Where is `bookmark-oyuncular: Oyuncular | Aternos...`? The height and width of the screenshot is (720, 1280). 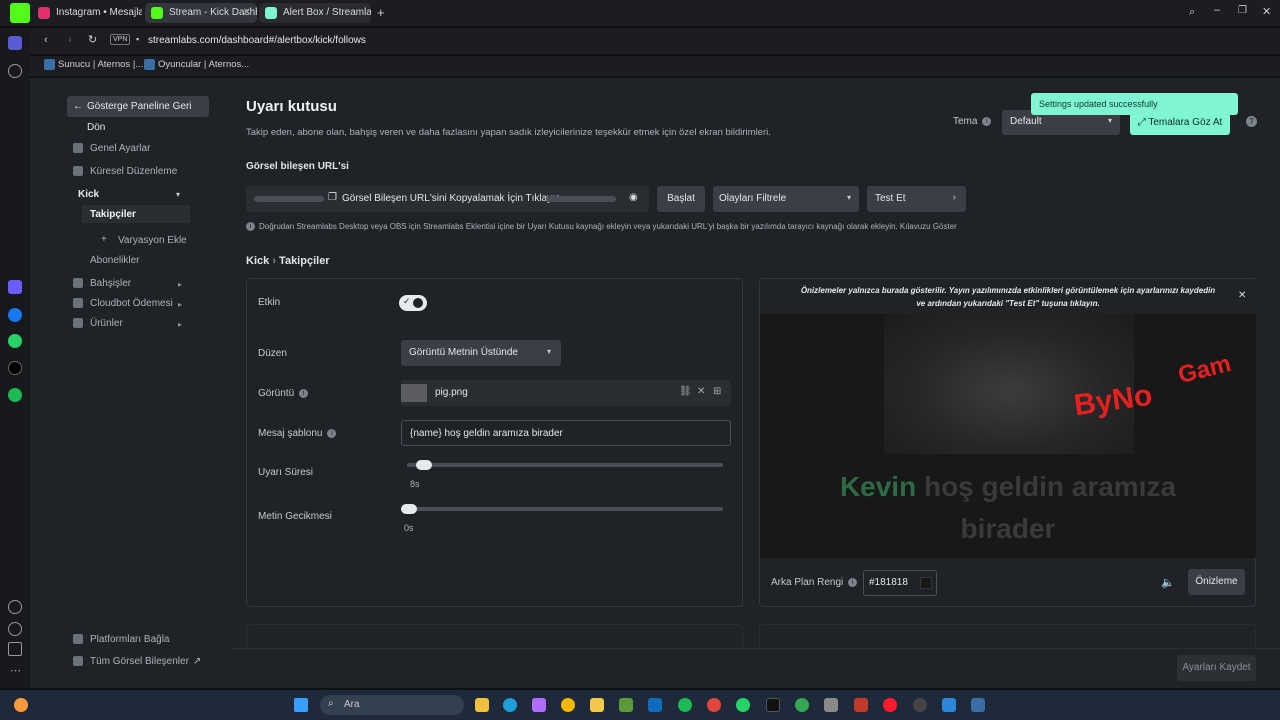
bookmark-oyuncular: Oyuncular | Aternos... is located at coordinates (196, 64).